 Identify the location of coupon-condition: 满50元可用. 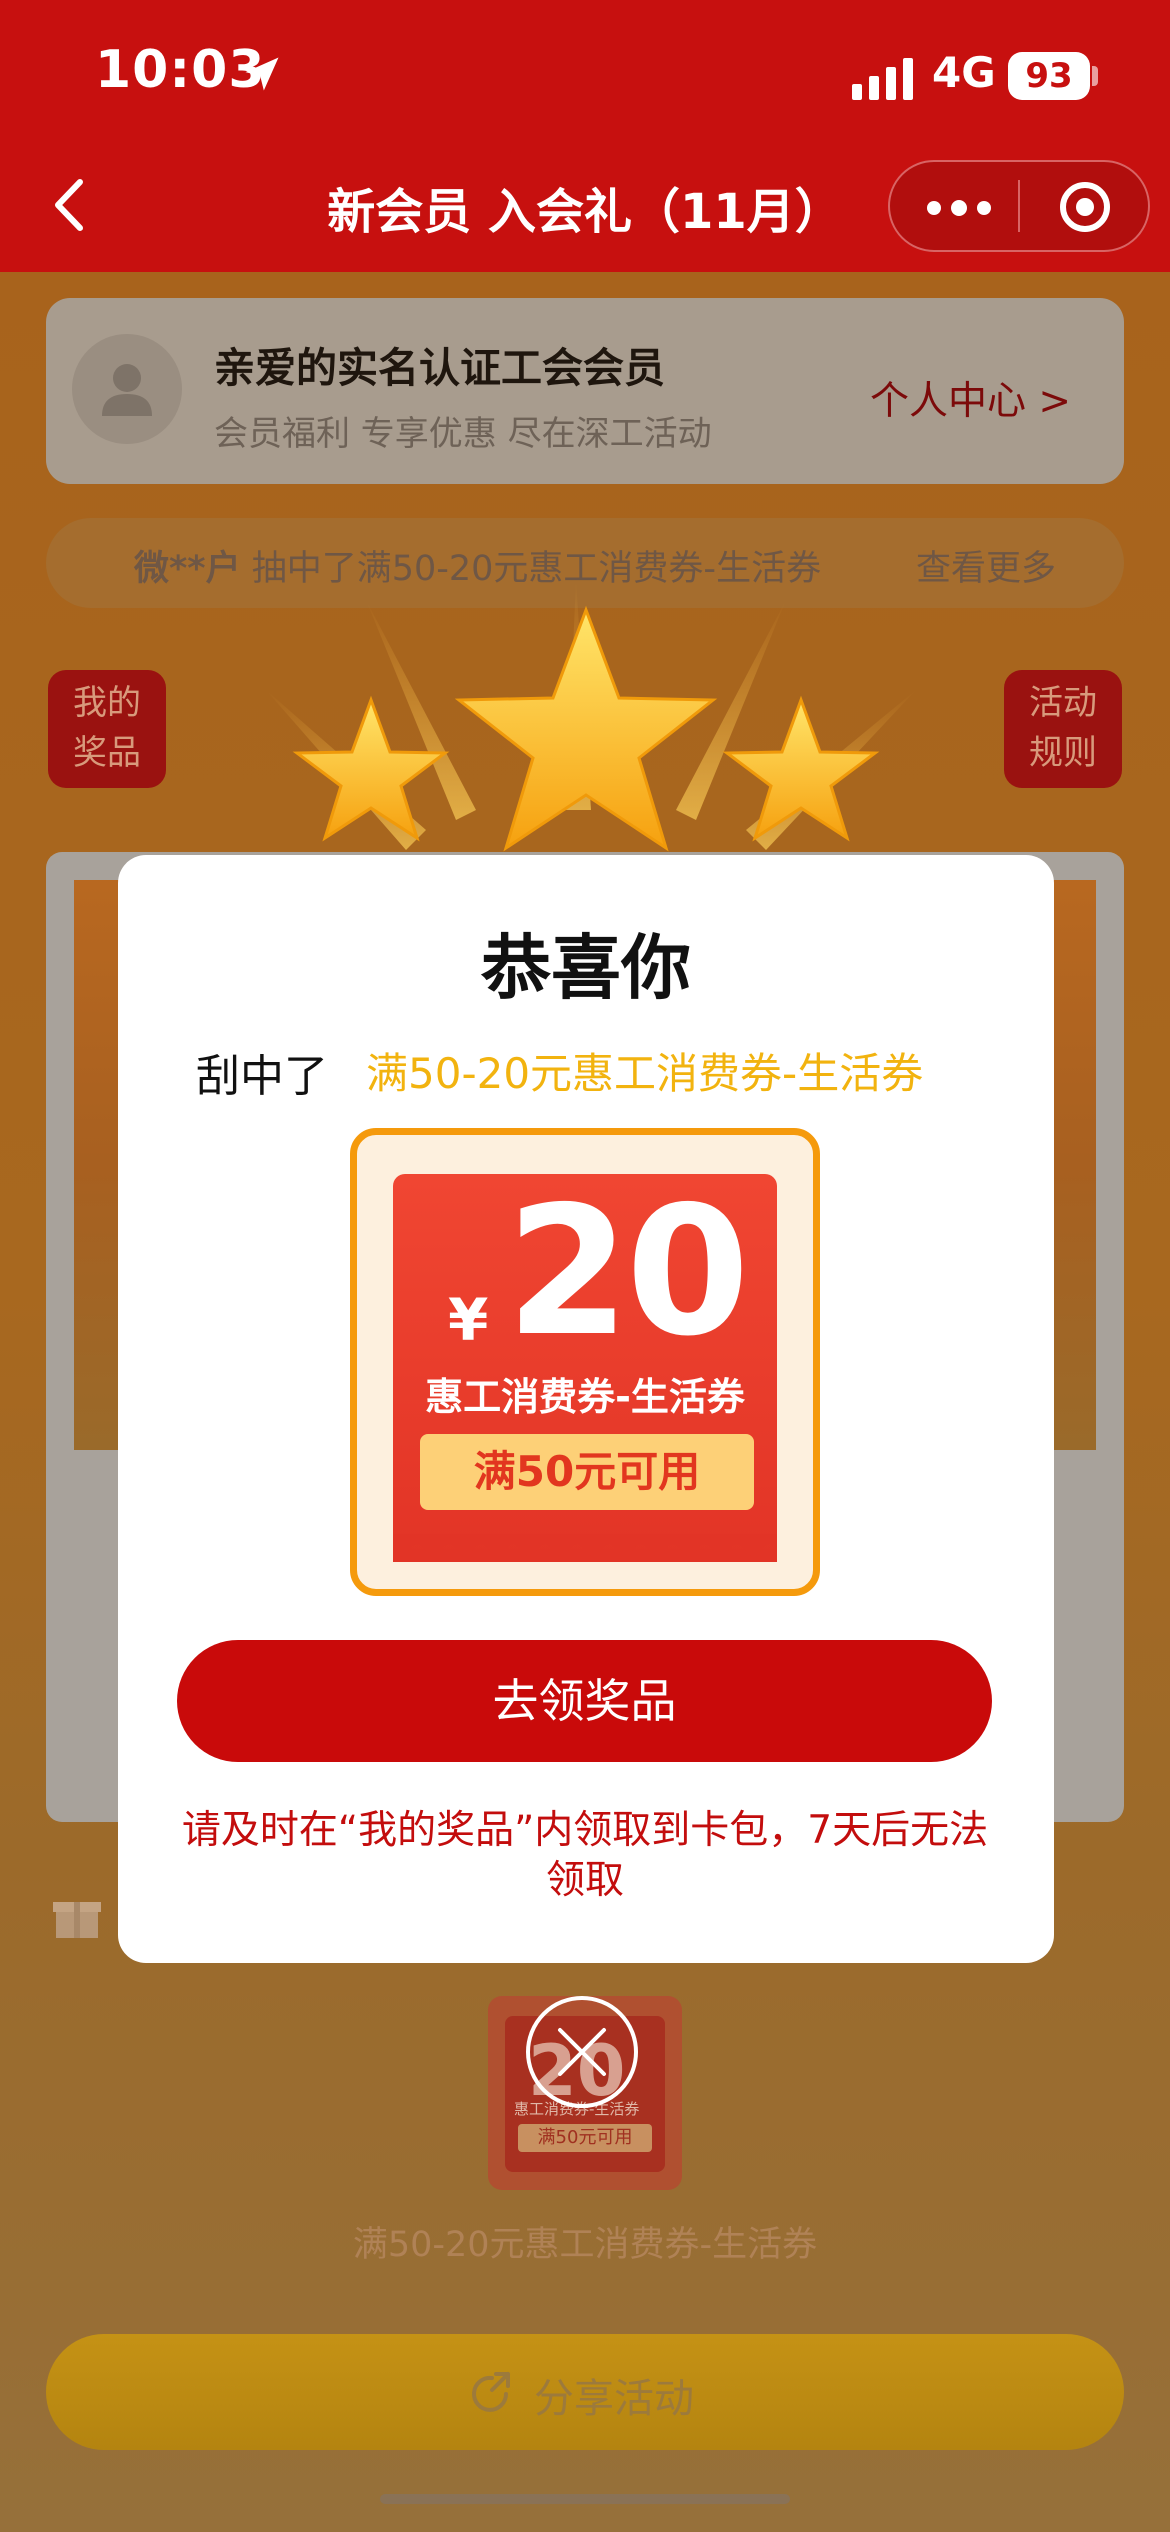
(587, 1472).